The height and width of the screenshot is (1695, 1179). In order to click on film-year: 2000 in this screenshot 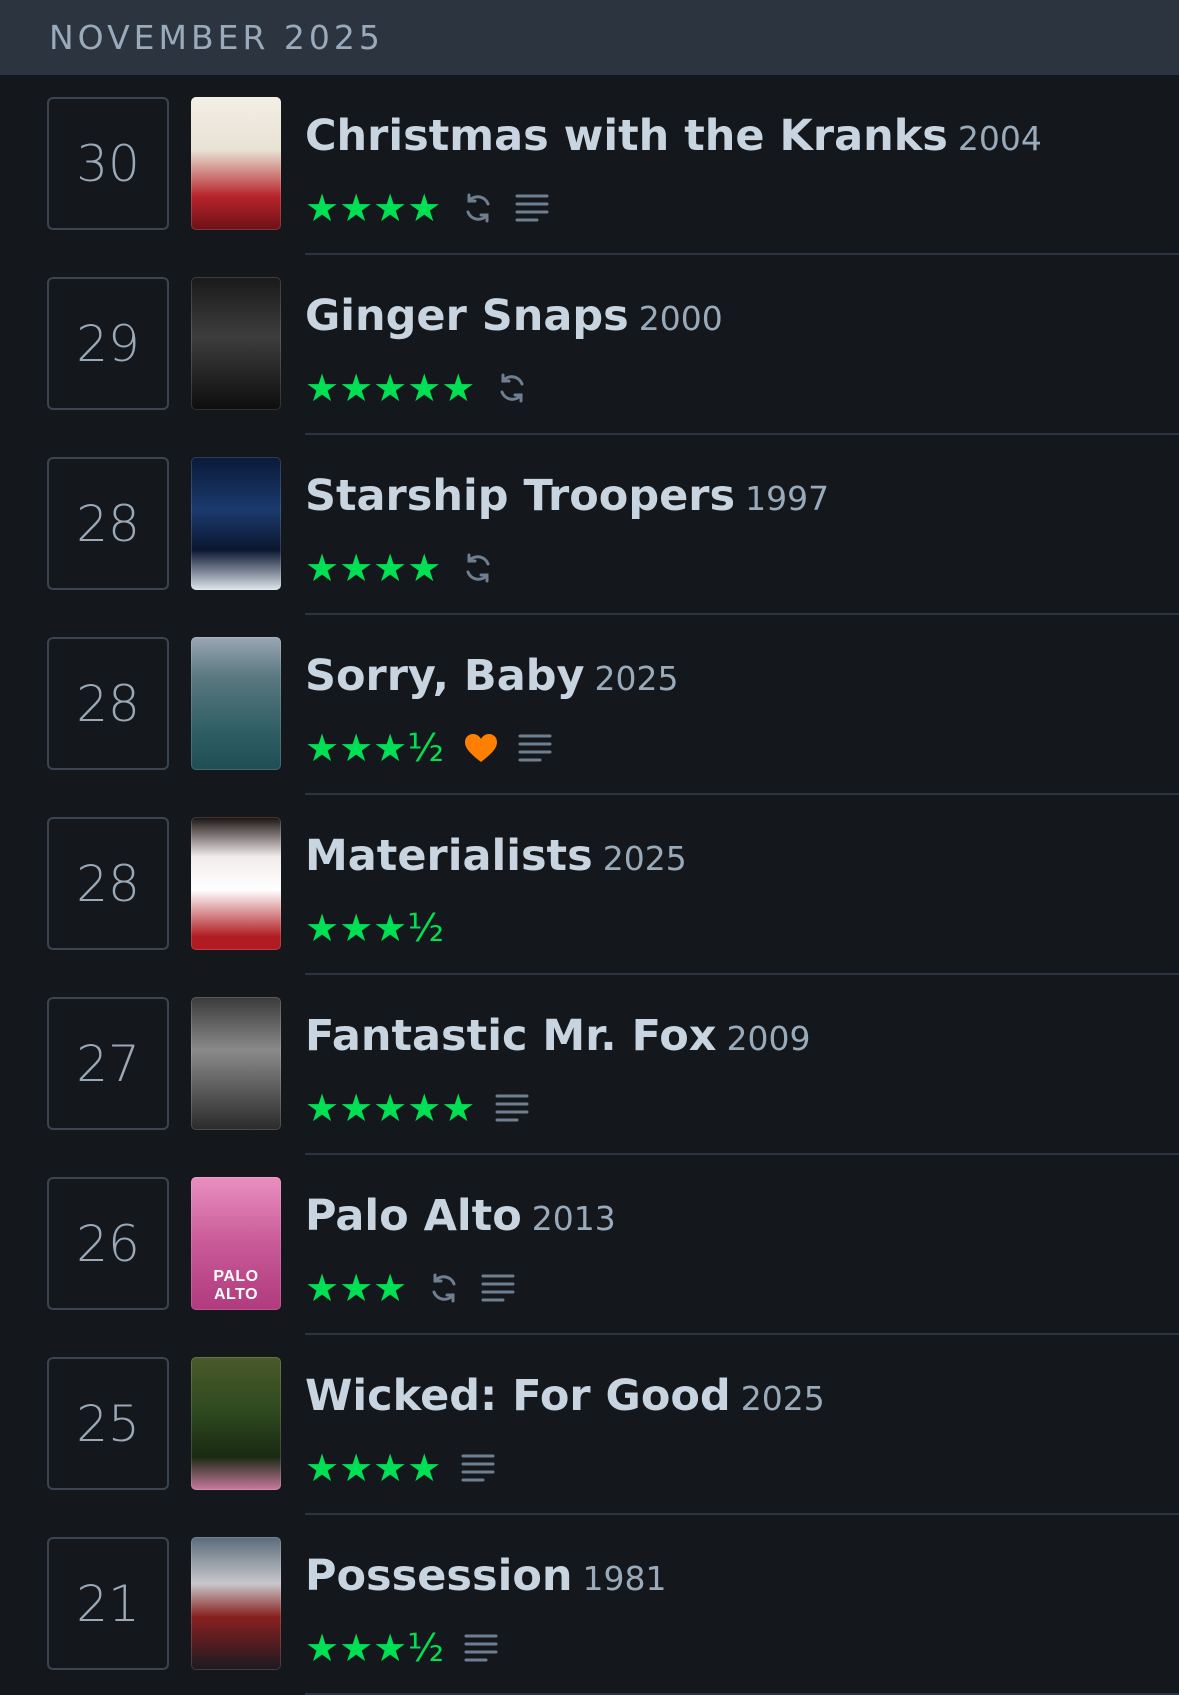, I will do `click(681, 318)`.